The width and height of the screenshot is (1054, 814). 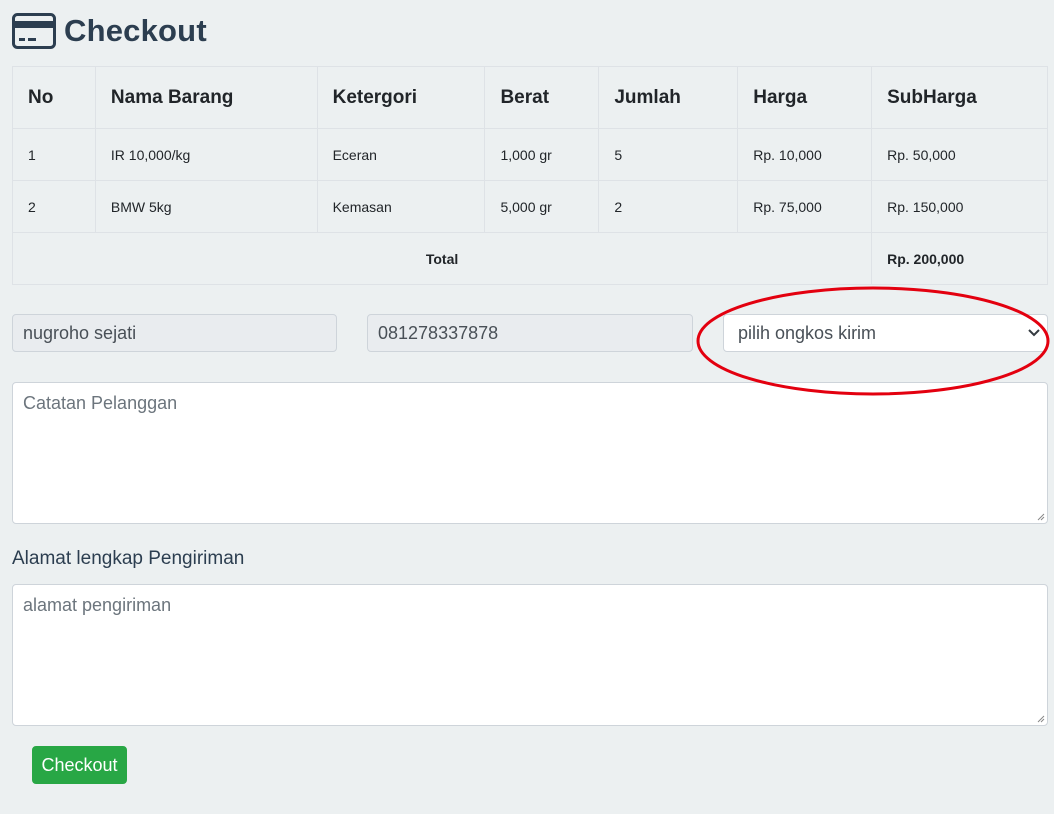 I want to click on customer-name-value: nugroho sejati, so click(x=80, y=332).